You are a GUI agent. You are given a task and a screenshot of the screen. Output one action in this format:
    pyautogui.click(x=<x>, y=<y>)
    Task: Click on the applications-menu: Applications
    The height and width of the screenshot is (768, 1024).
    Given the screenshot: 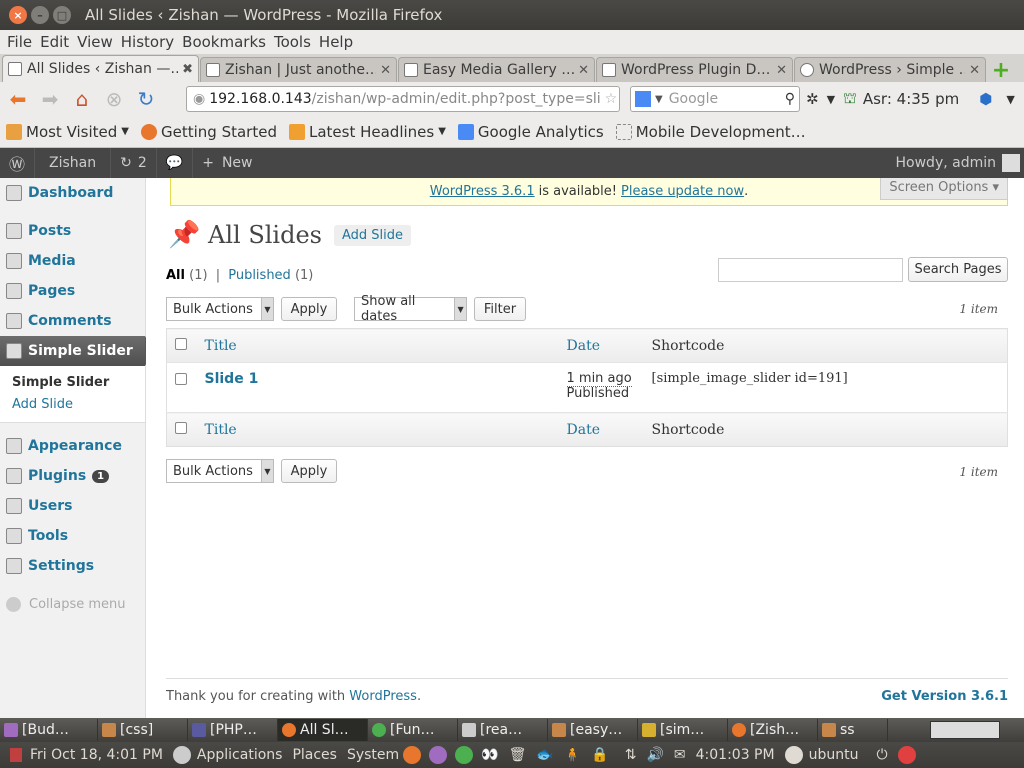 What is the action you would take?
    pyautogui.click(x=227, y=755)
    